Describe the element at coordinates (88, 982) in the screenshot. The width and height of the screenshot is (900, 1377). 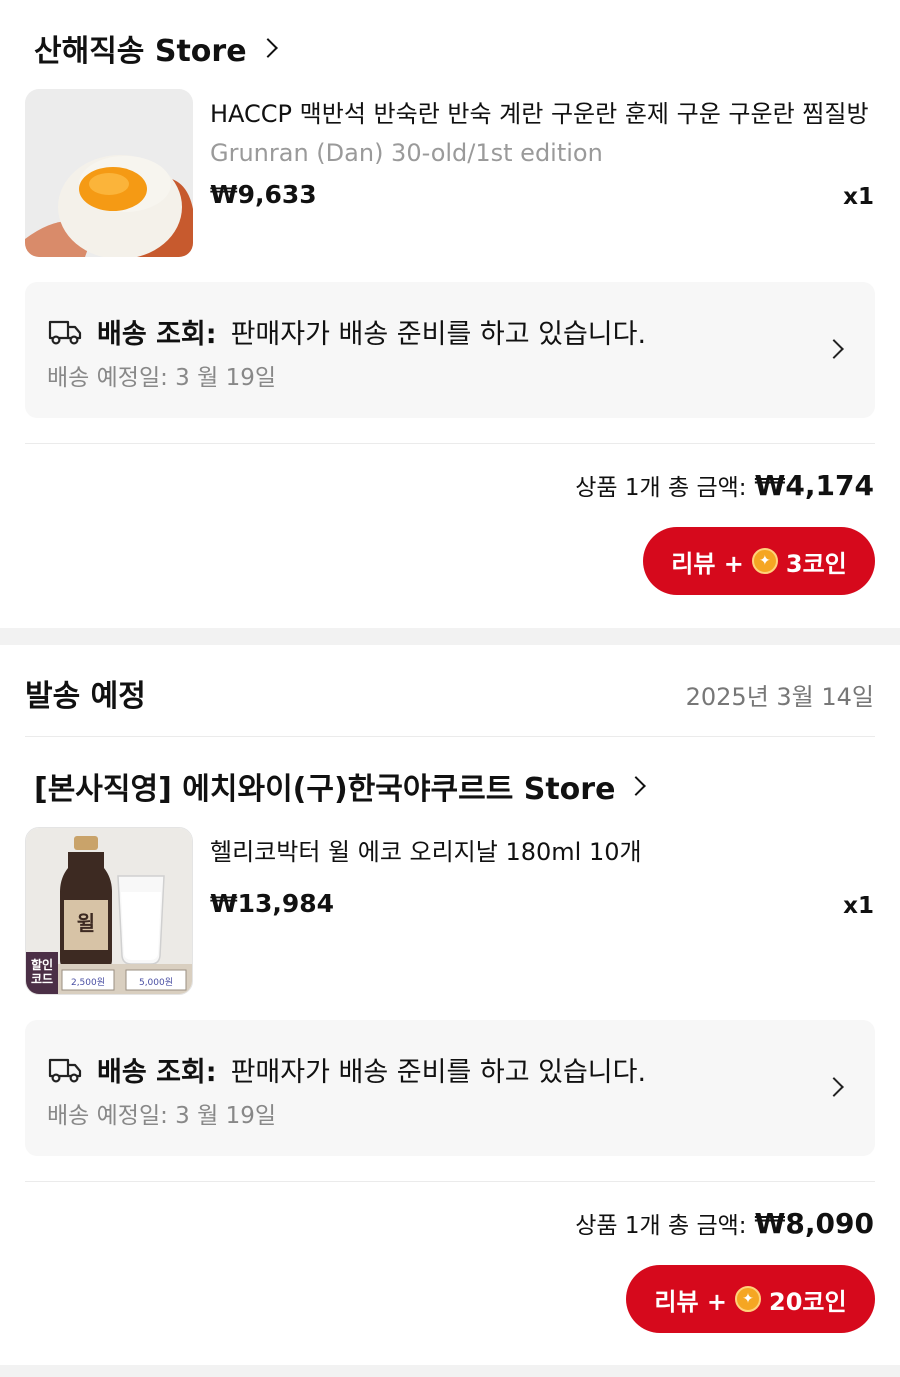
I see `svg-text: 2,500원` at that location.